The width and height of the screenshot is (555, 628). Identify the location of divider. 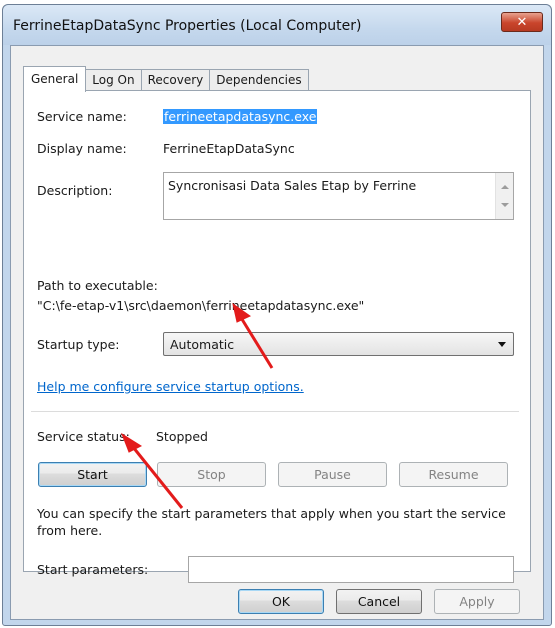
(275, 411).